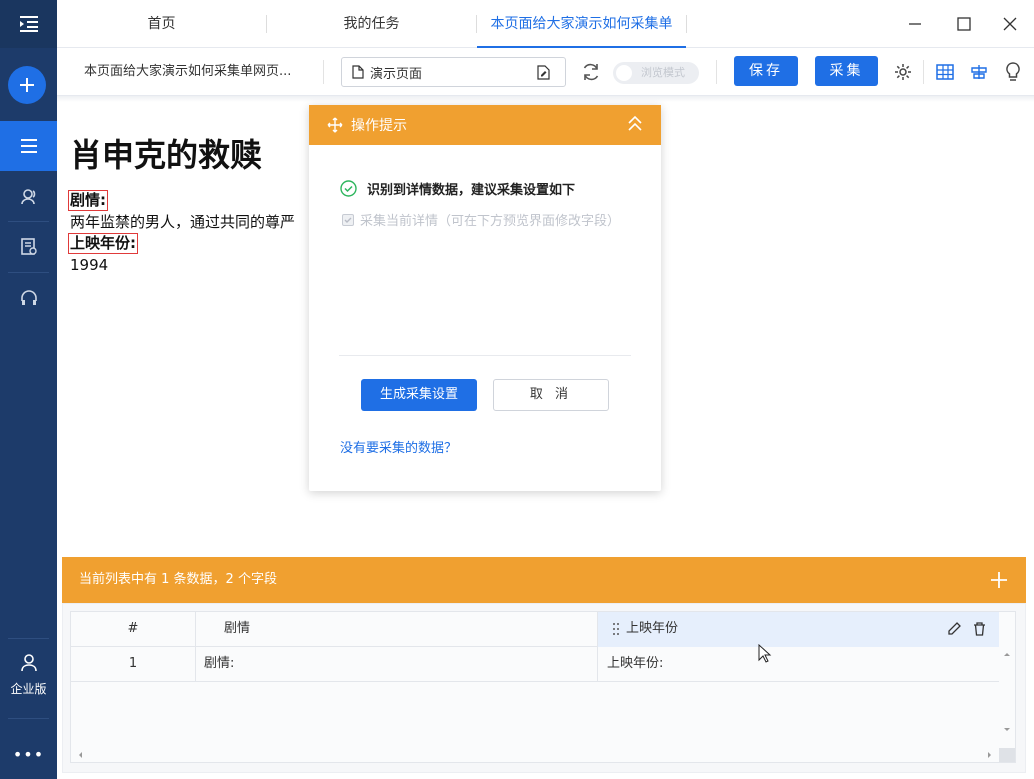  What do you see at coordinates (28, 754) in the screenshot?
I see `more-button: •••` at bounding box center [28, 754].